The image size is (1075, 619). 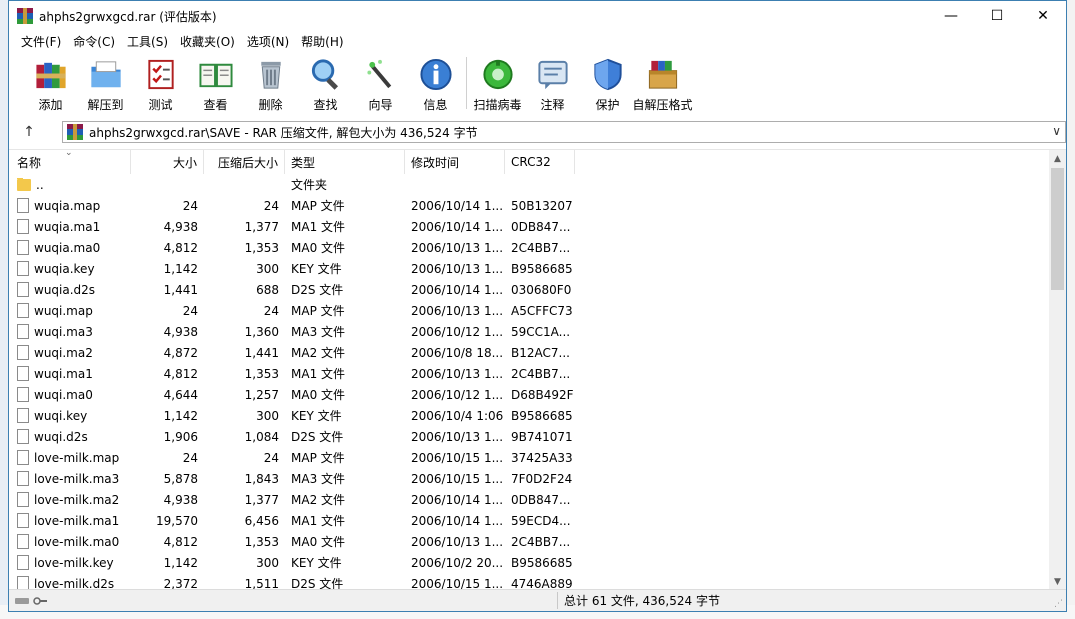 What do you see at coordinates (40, 184) in the screenshot?
I see `file-name: ..` at bounding box center [40, 184].